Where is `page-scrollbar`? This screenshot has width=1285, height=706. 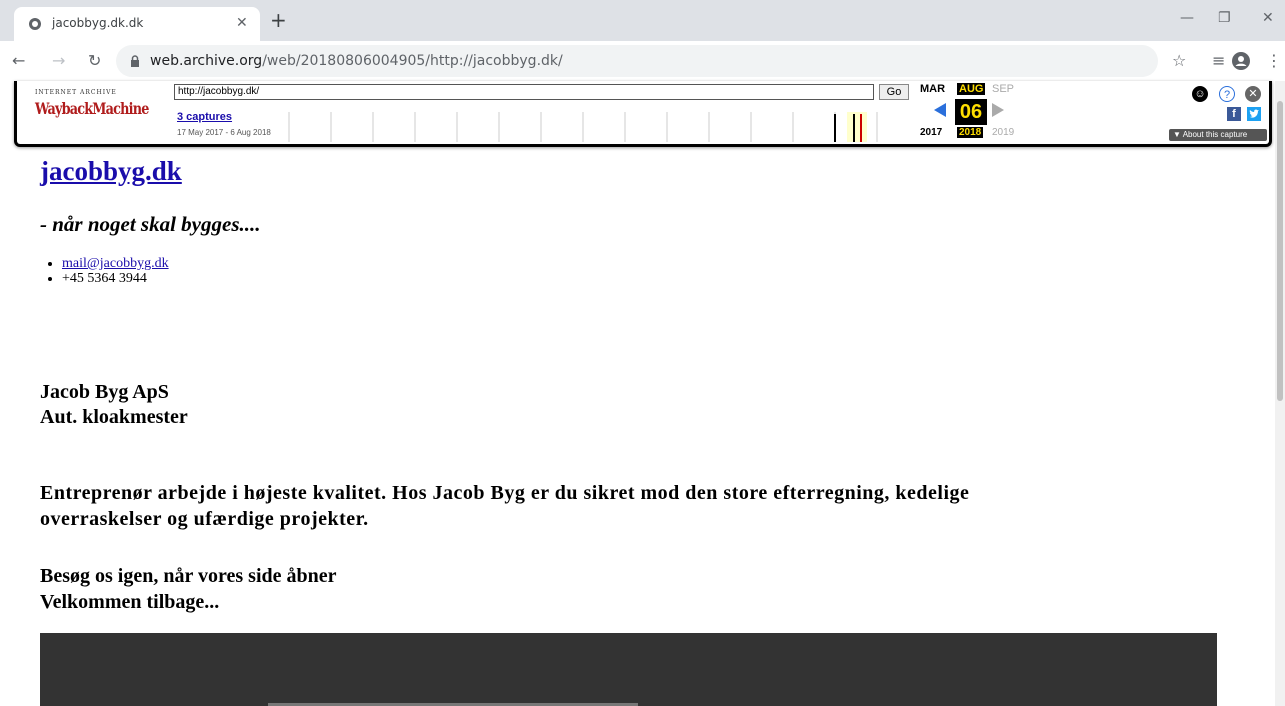
page-scrollbar is located at coordinates (1280, 393).